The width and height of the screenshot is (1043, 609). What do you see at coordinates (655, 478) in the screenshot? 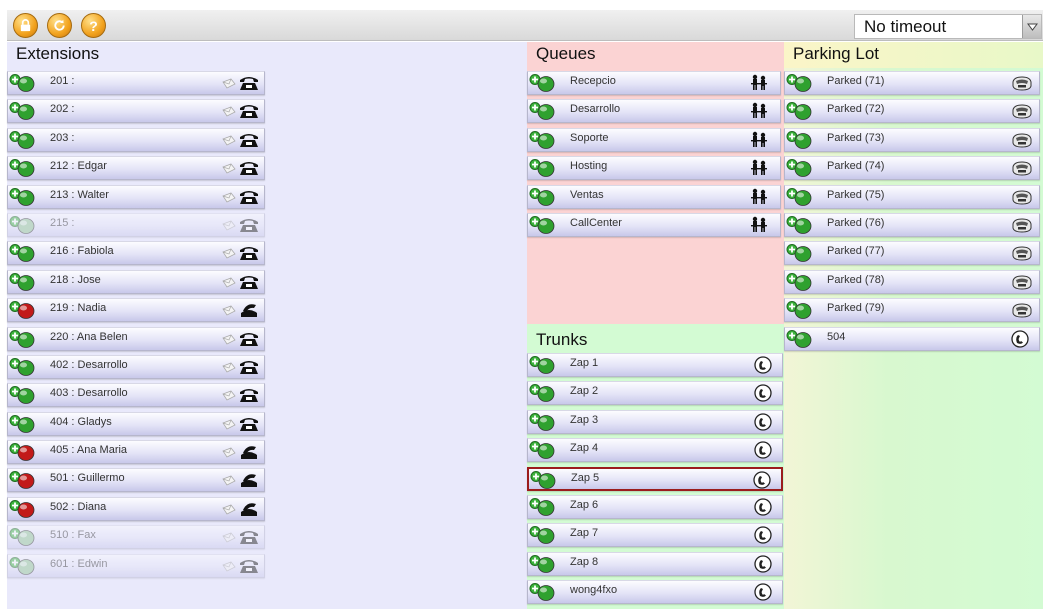
I see `trunk-item: Zap 5` at bounding box center [655, 478].